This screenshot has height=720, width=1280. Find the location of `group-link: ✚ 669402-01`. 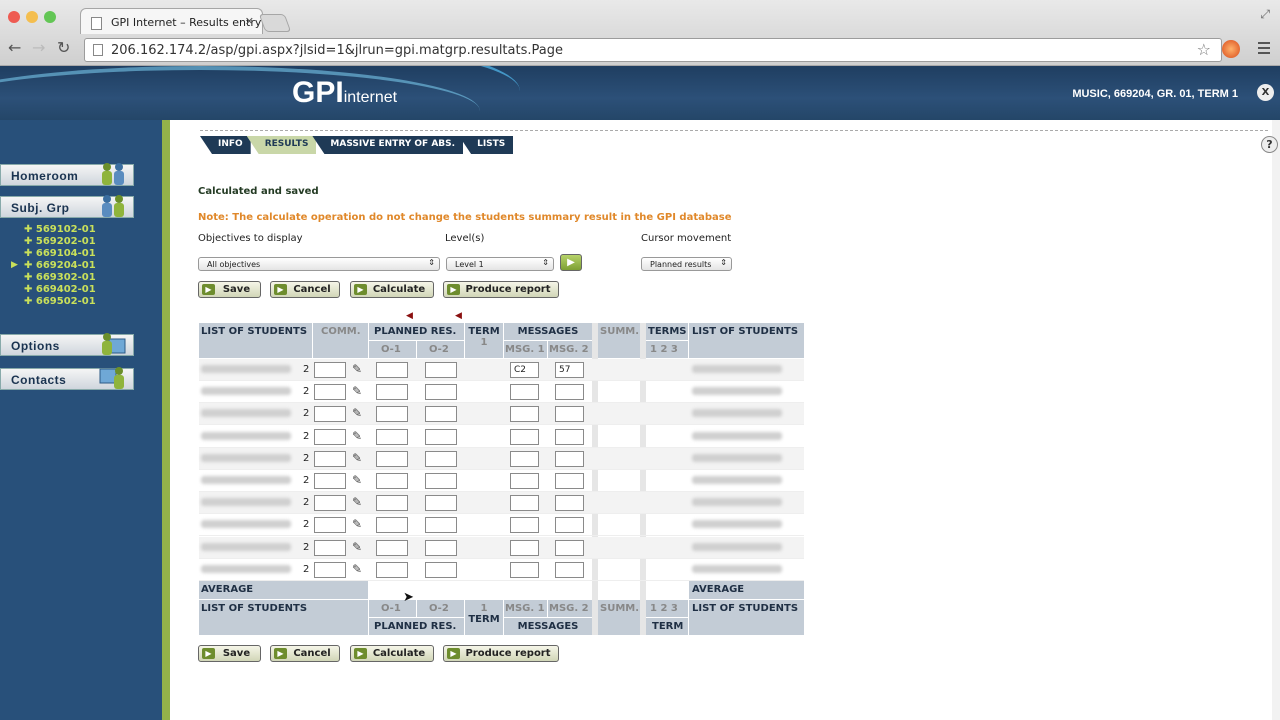

group-link: ✚ 669402-01 is located at coordinates (60, 289).